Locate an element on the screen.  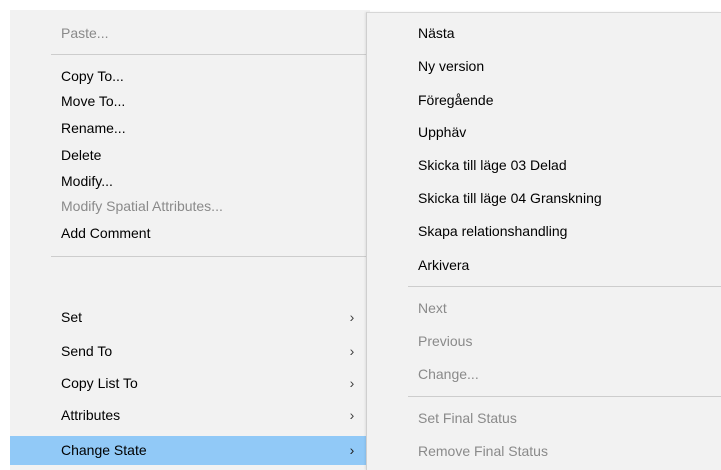
menu-item-label: Skicka till läge 04 Granskning is located at coordinates (510, 198).